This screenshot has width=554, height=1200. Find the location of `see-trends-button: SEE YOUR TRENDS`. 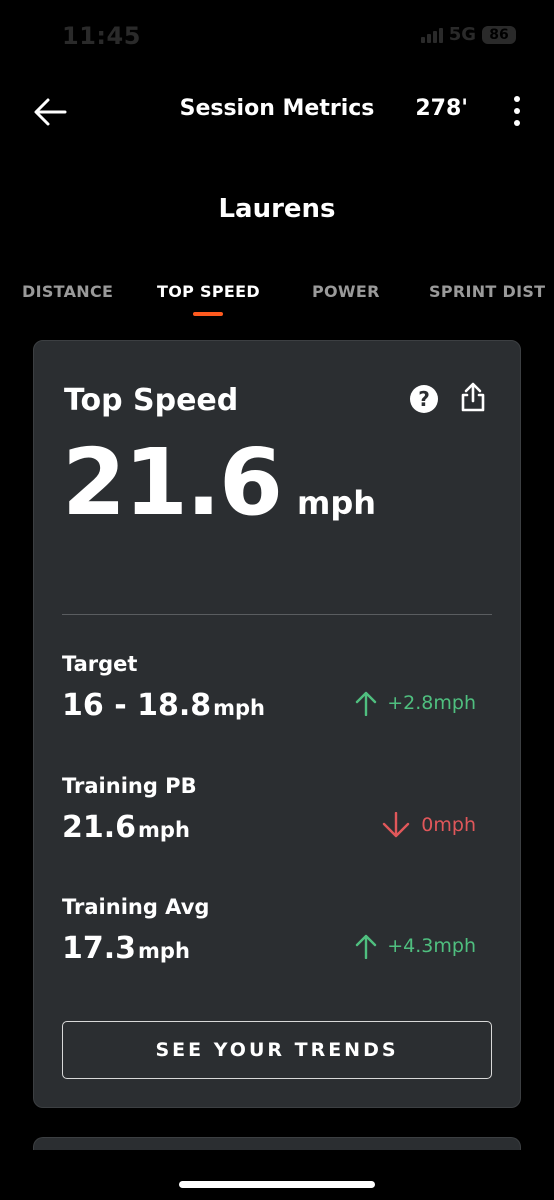

see-trends-button: SEE YOUR TRENDS is located at coordinates (277, 1050).